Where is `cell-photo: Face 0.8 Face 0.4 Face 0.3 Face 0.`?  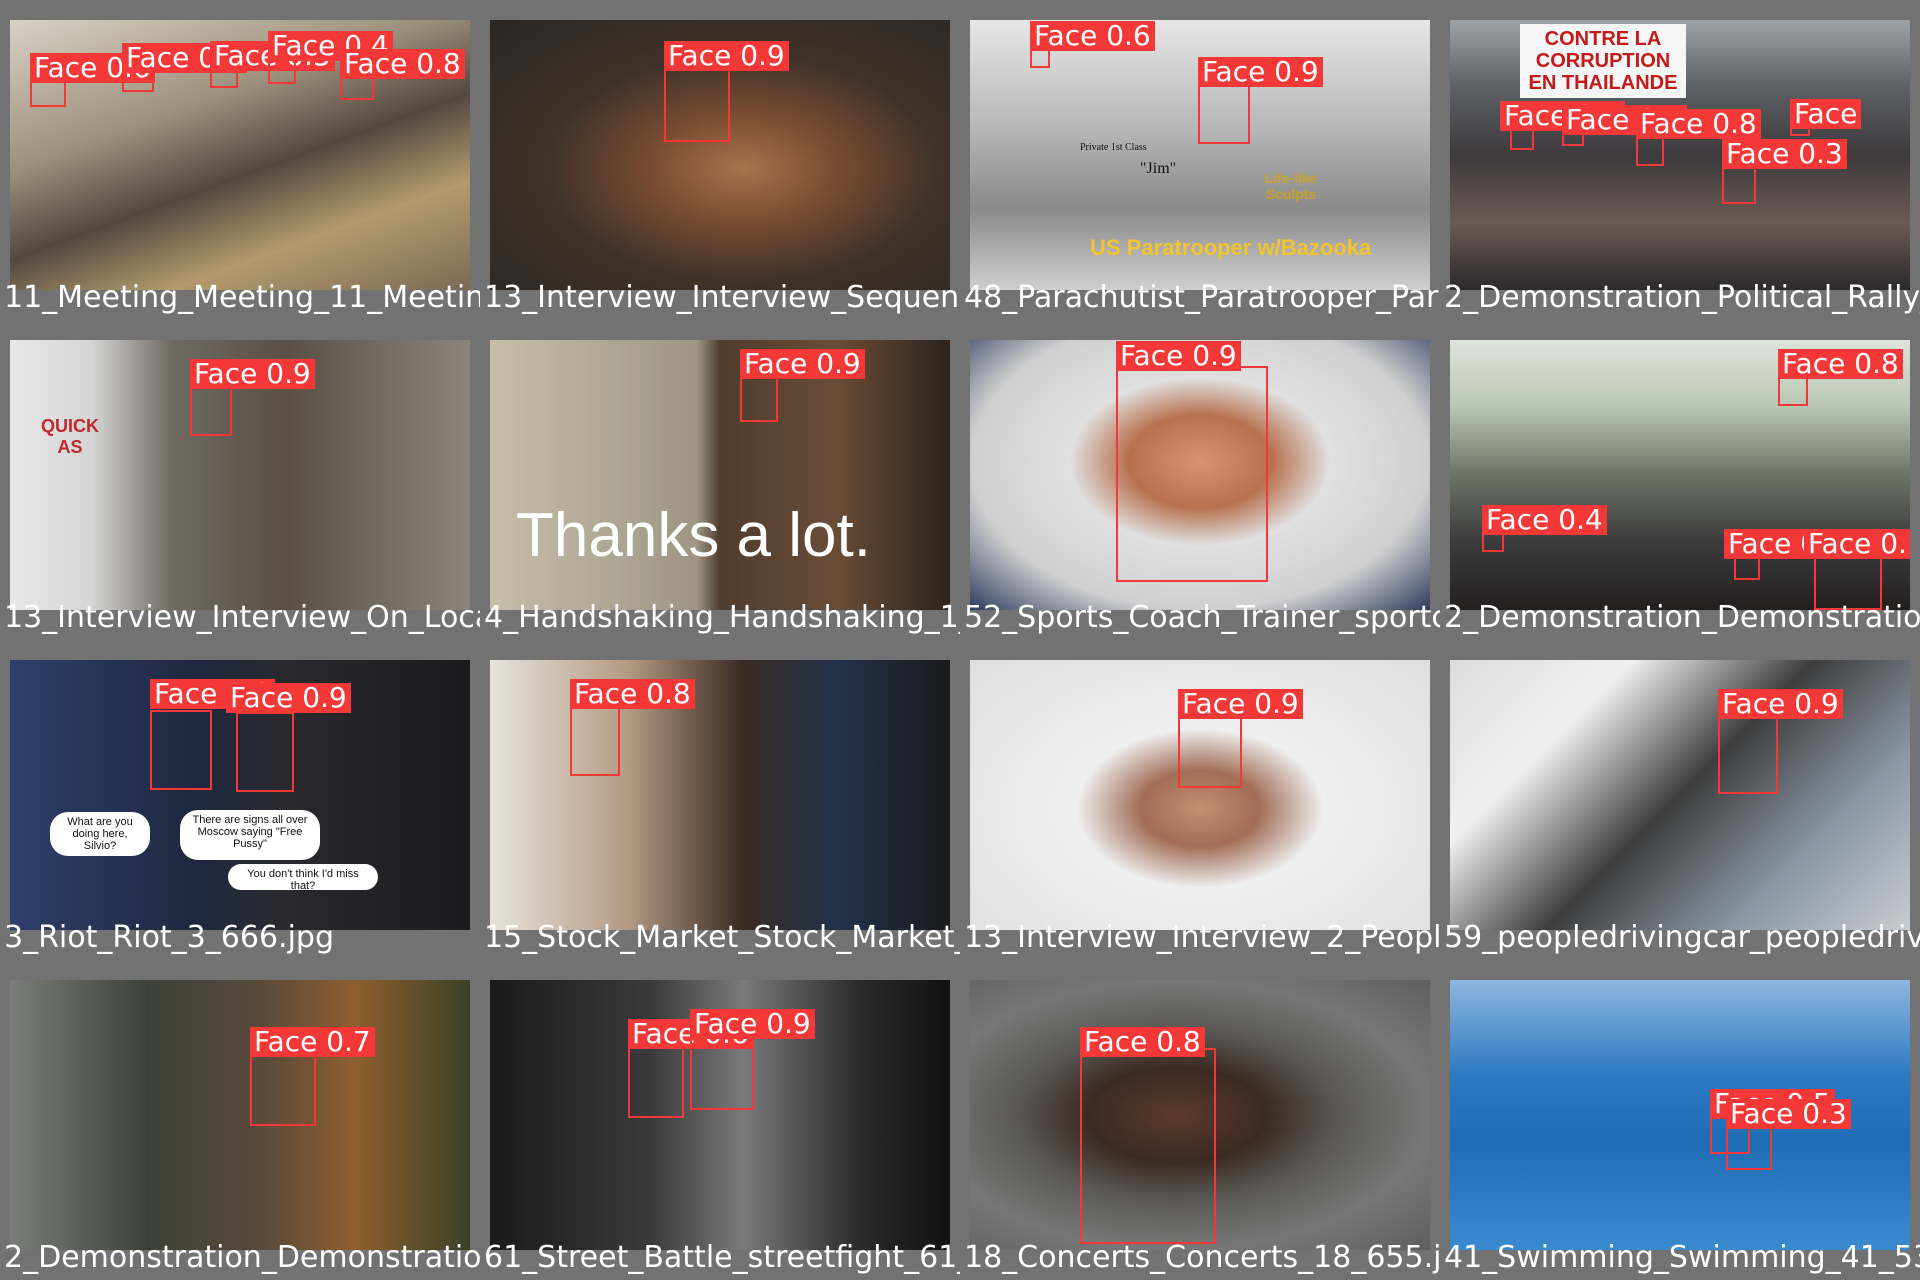 cell-photo: Face 0.8 Face 0.4 Face 0.3 Face 0. is located at coordinates (1680, 475).